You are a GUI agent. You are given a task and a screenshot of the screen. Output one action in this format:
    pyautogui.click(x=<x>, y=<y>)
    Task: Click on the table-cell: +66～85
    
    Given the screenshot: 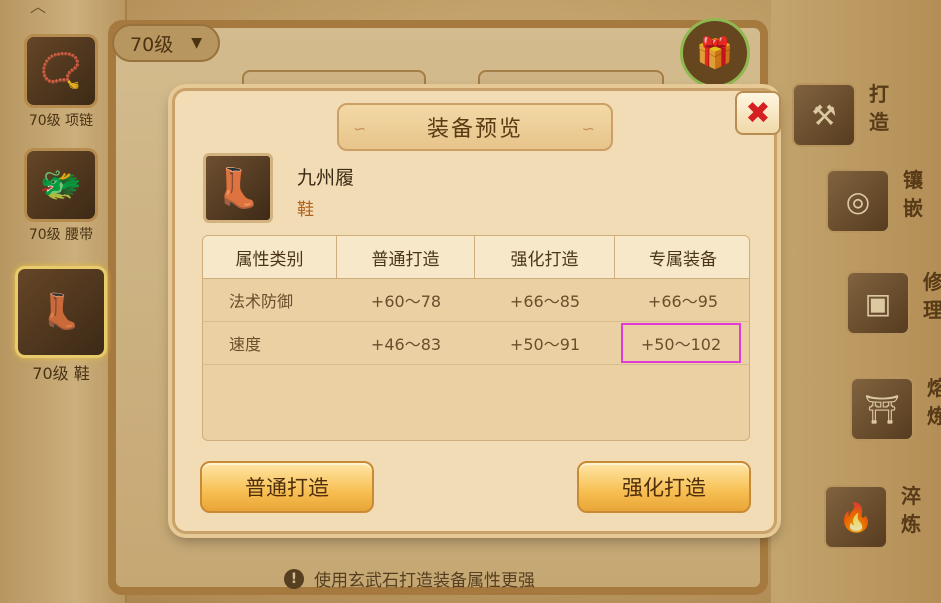 What is the action you would take?
    pyautogui.click(x=545, y=301)
    